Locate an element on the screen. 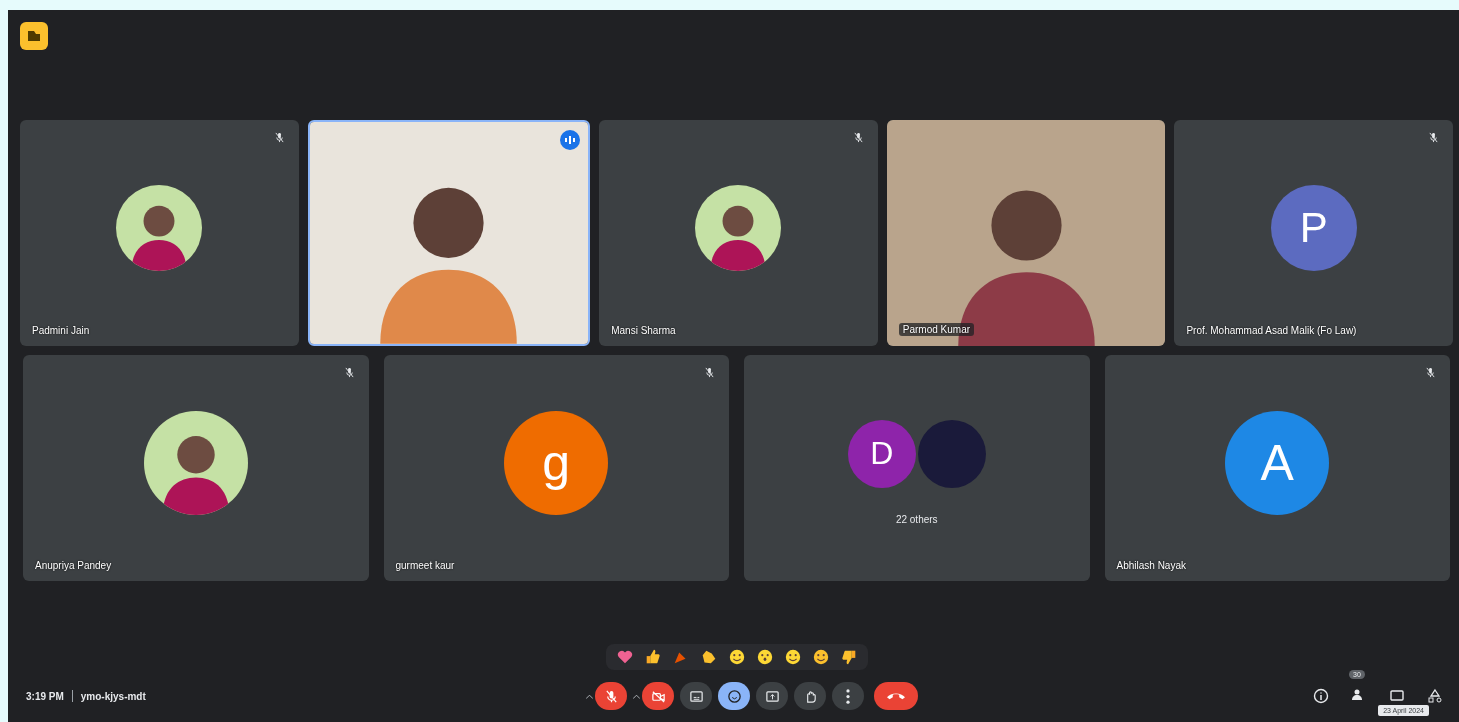 This screenshot has width=1459, height=722. avatar-initial: P is located at coordinates (1313, 228).